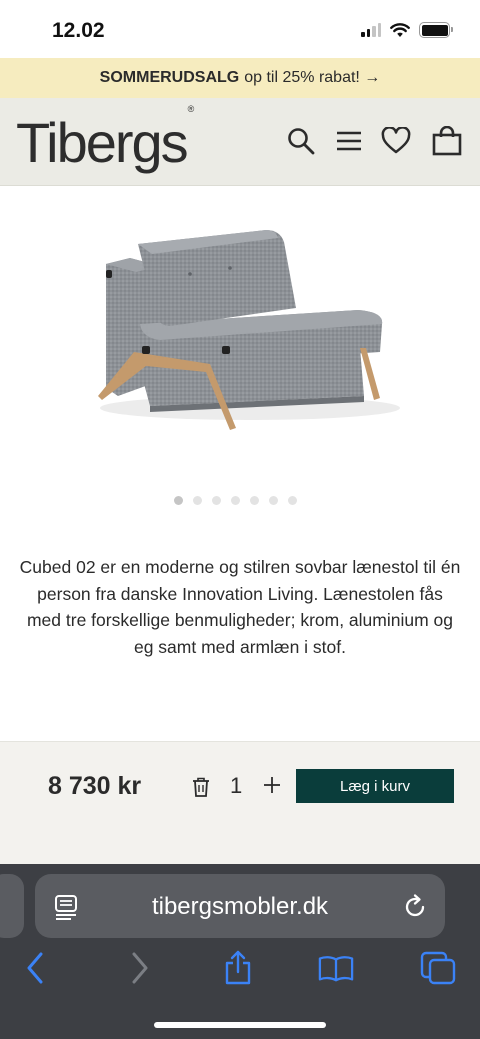  I want to click on forward-icon, so click(140, 968).